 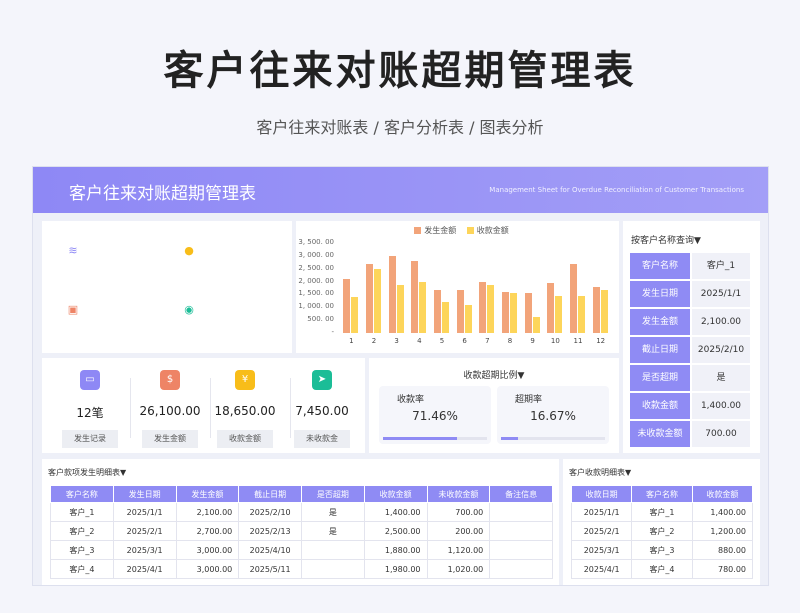 What do you see at coordinates (87, 472) in the screenshot?
I see `detail-table-title: 客户款项发生明细表▼` at bounding box center [87, 472].